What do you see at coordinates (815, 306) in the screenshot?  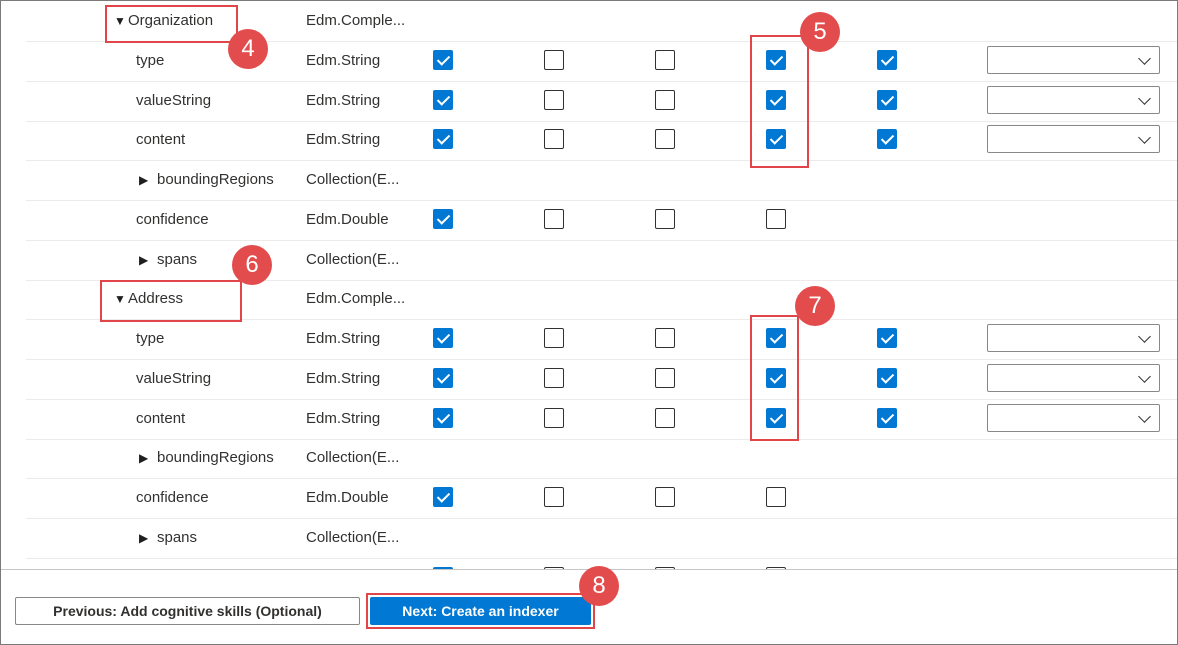 I see `step-badge-7: 7` at bounding box center [815, 306].